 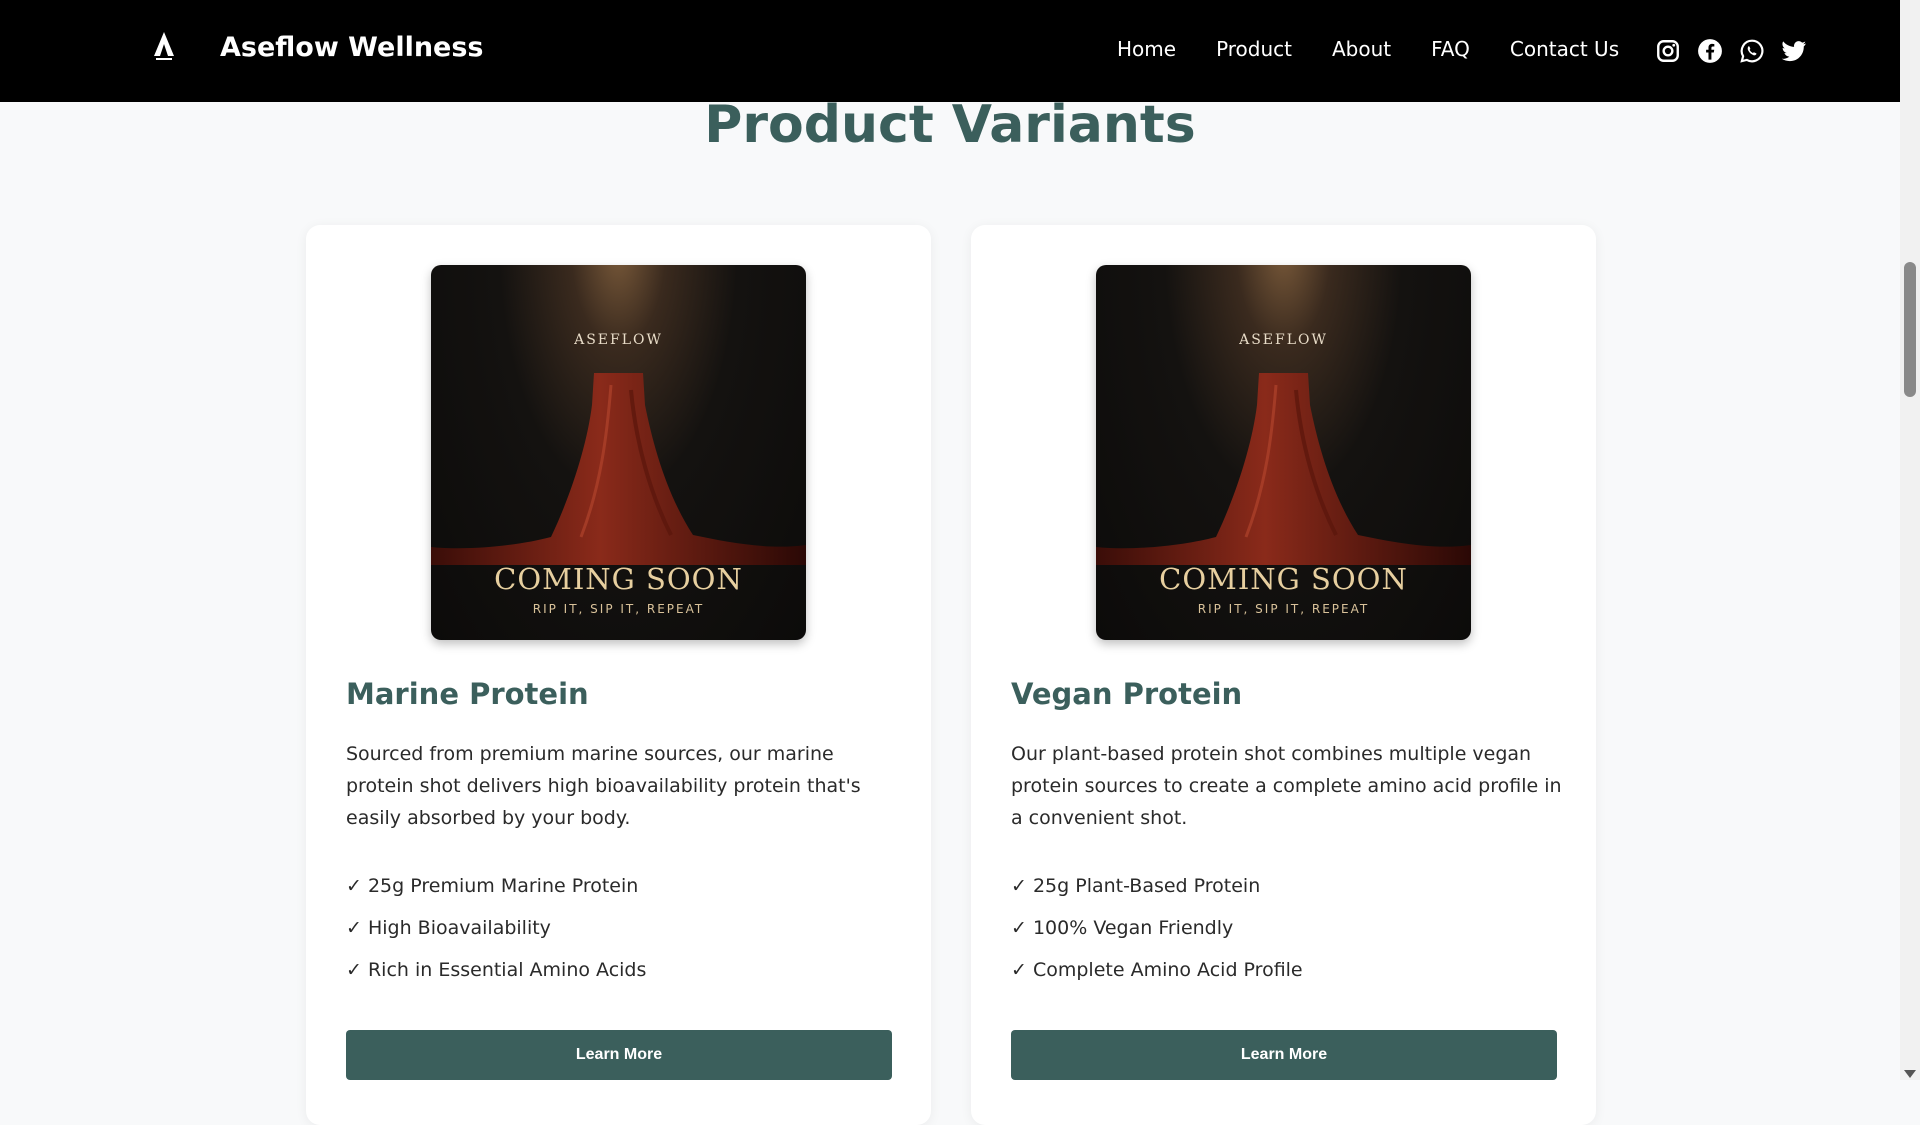 I want to click on facebook-icon, so click(x=1710, y=51).